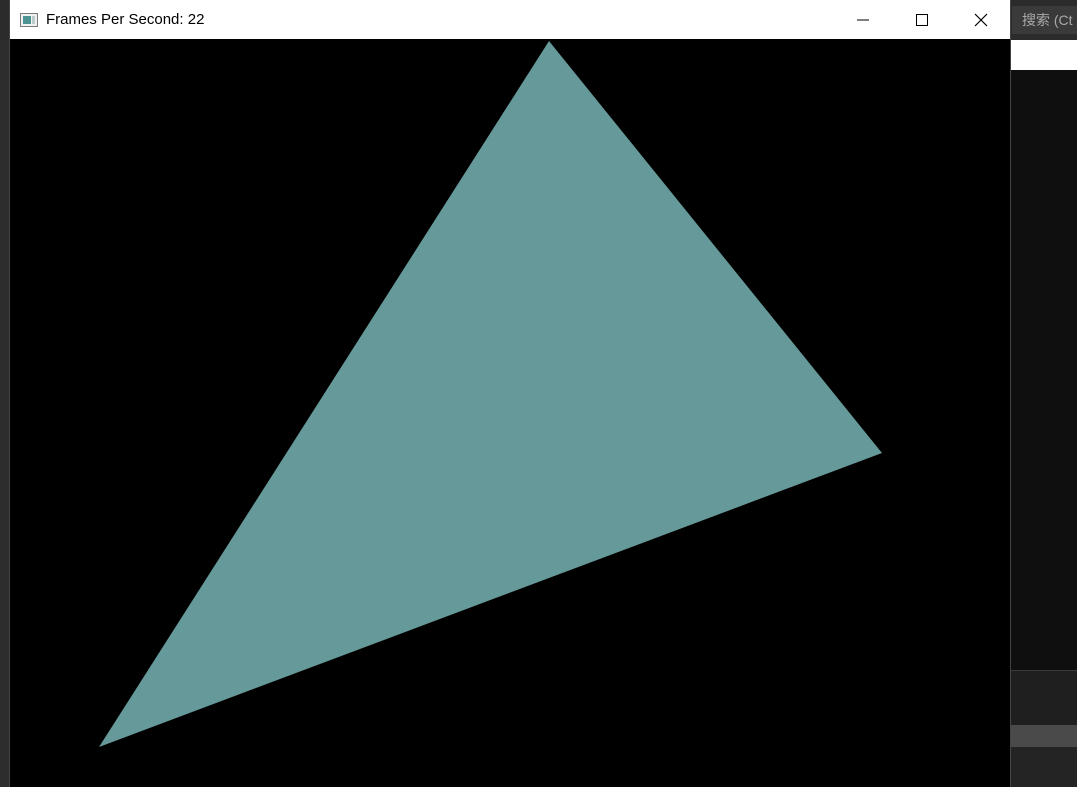 Image resolution: width=1077 pixels, height=787 pixels. I want to click on maximize-button, so click(921, 19).